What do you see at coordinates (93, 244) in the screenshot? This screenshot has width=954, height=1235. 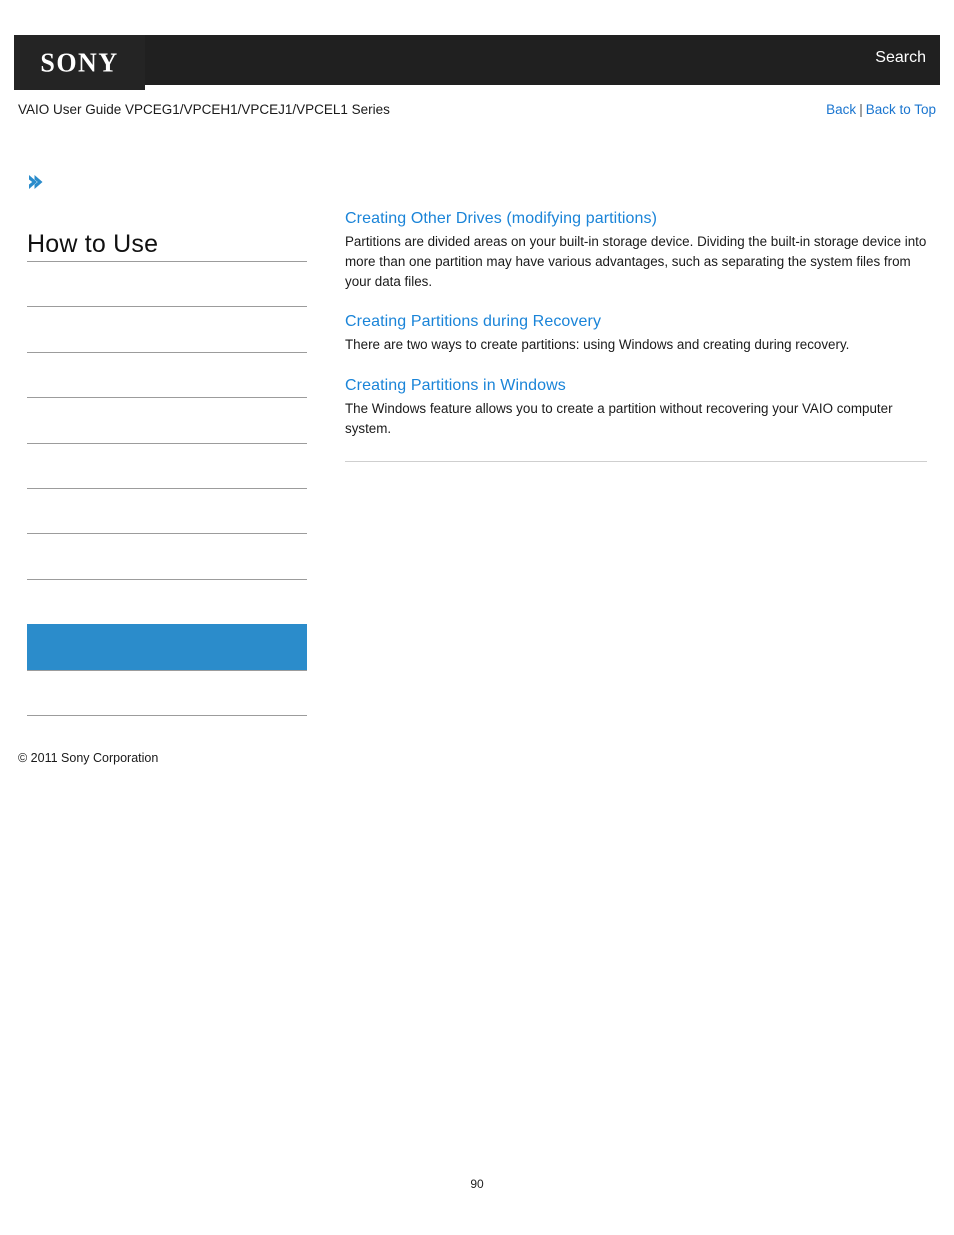 I see `page-title: How to Use` at bounding box center [93, 244].